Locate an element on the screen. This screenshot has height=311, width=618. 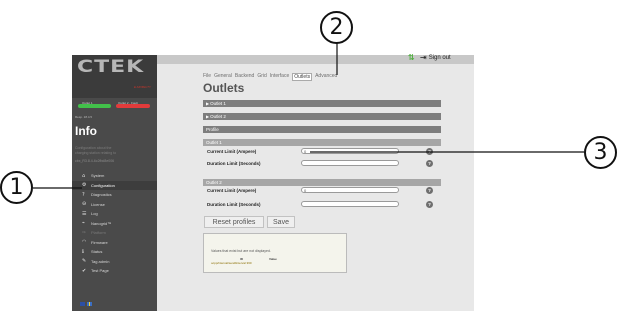
callout-1: 1 is located at coordinates (16, 187).